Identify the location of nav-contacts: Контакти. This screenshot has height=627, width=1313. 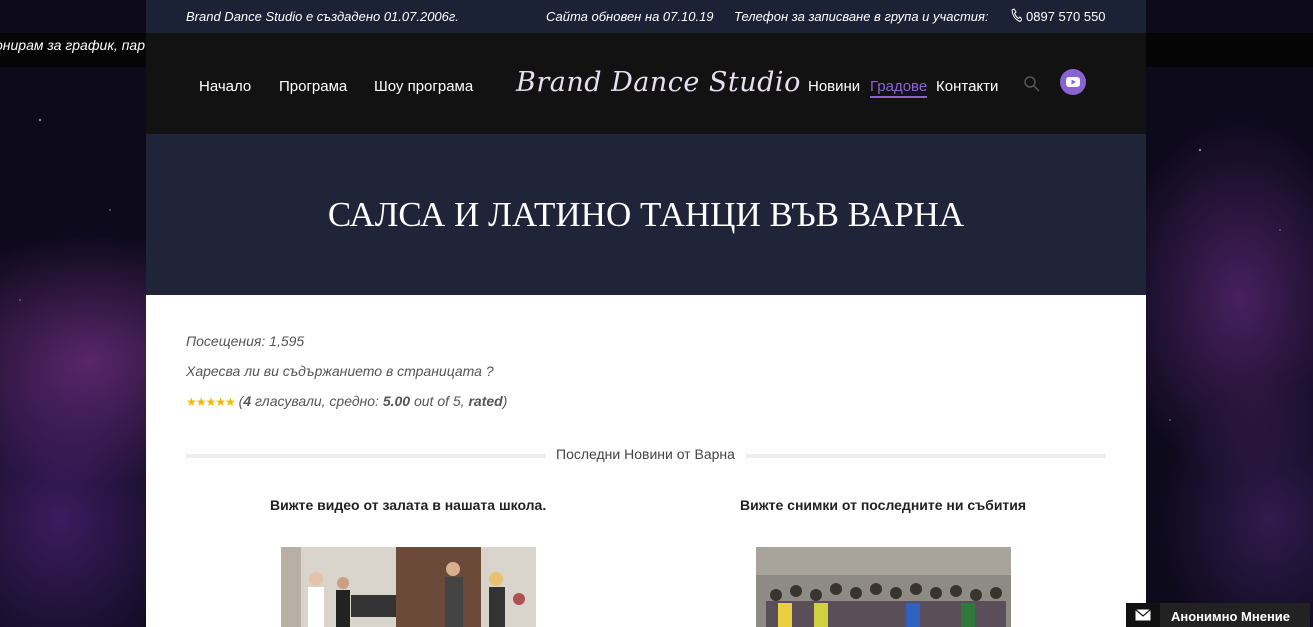
(967, 86).